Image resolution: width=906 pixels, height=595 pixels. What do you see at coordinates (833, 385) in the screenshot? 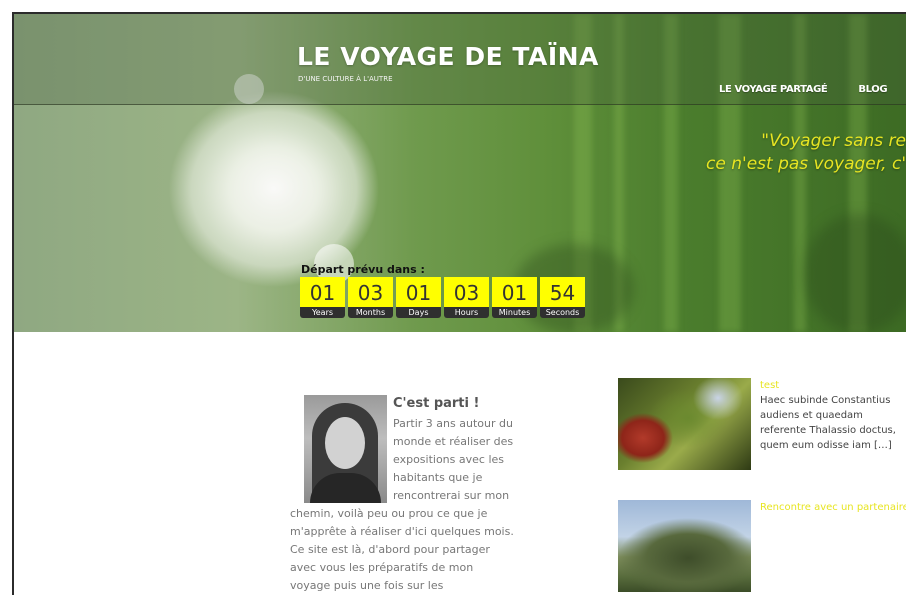
I see `sidebar-post-title: test` at bounding box center [833, 385].